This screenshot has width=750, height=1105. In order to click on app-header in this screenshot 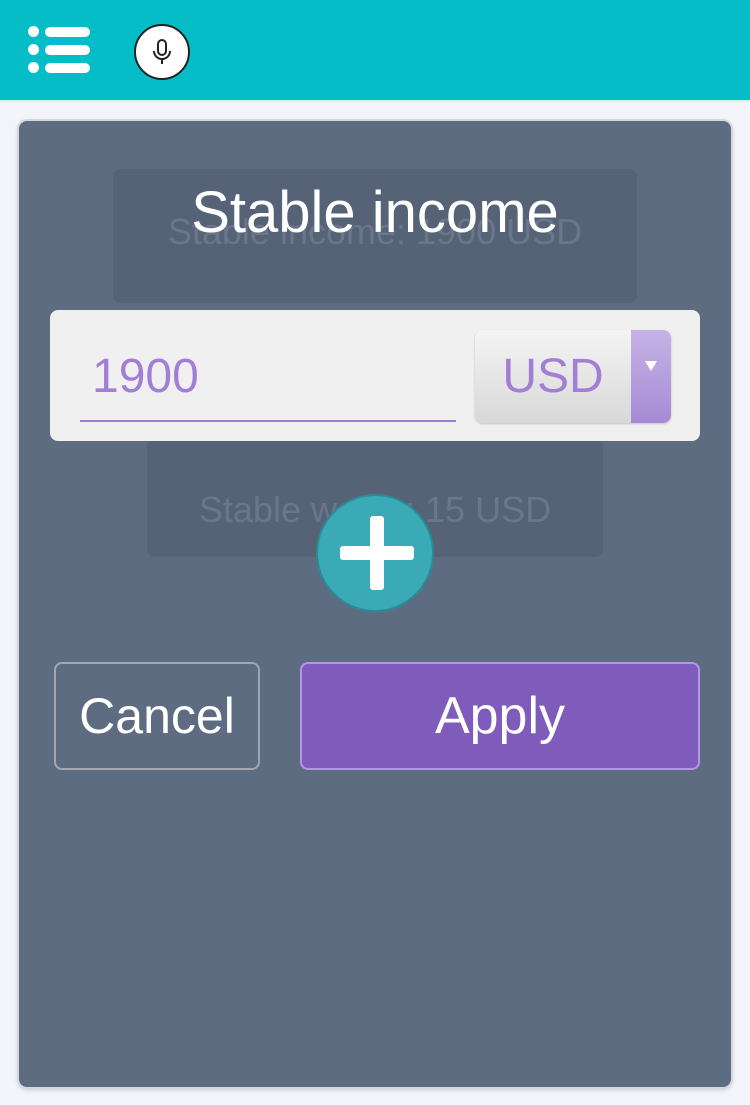, I will do `click(375, 51)`.